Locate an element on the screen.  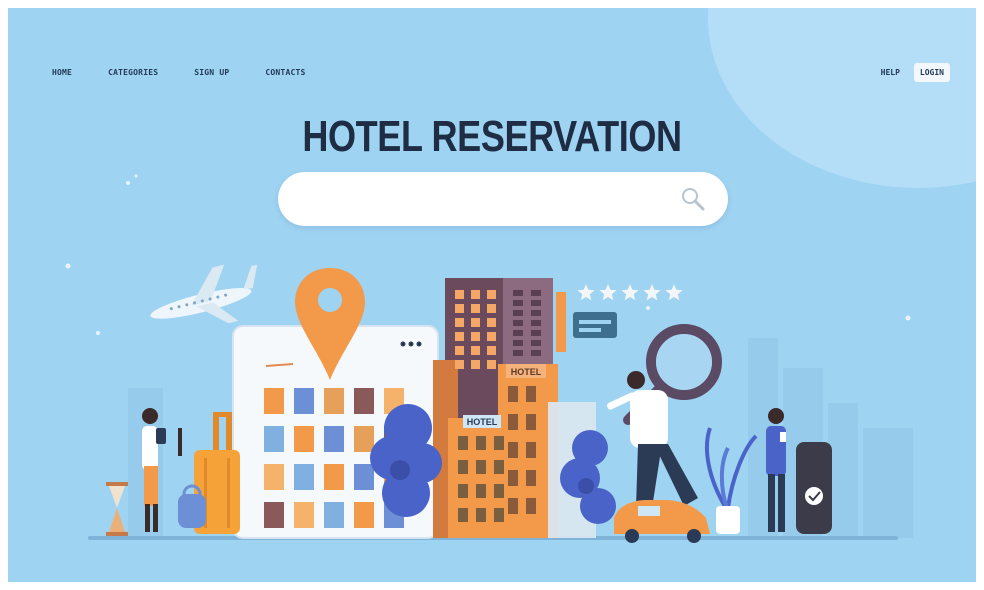
review-speech-bubble is located at coordinates (586, 322).